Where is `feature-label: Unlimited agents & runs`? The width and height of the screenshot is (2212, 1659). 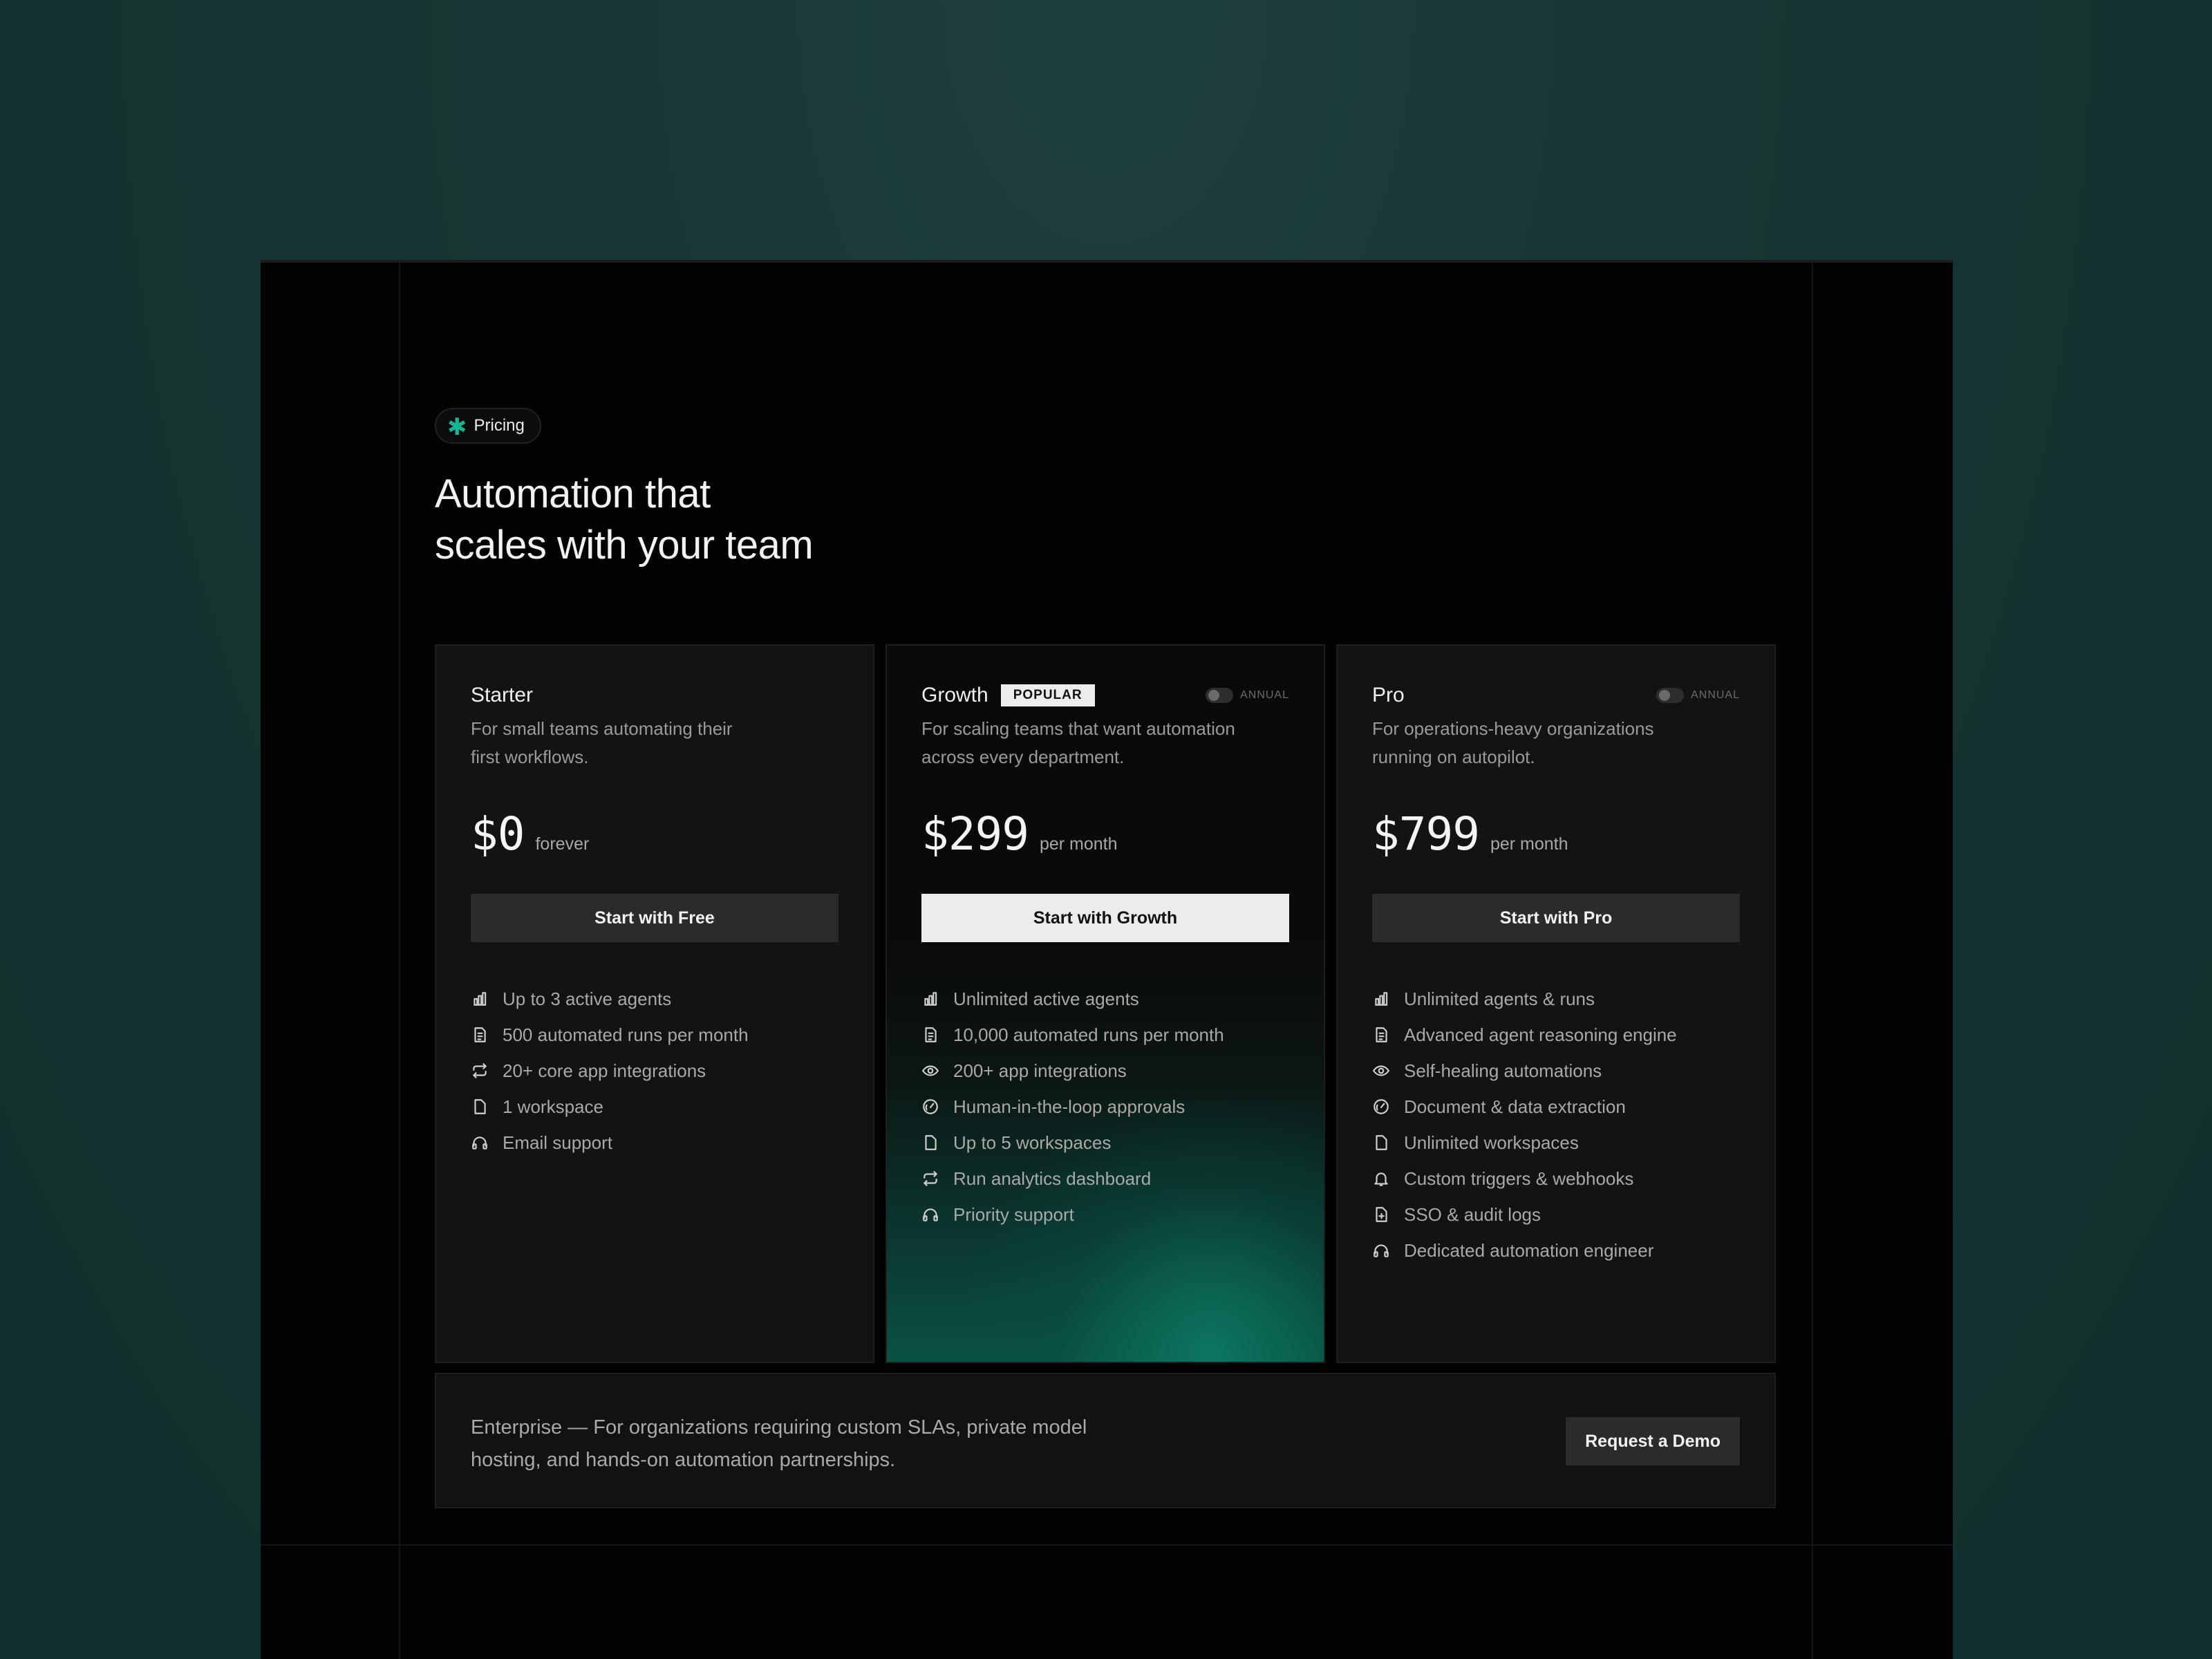
feature-label: Unlimited agents & runs is located at coordinates (1499, 999).